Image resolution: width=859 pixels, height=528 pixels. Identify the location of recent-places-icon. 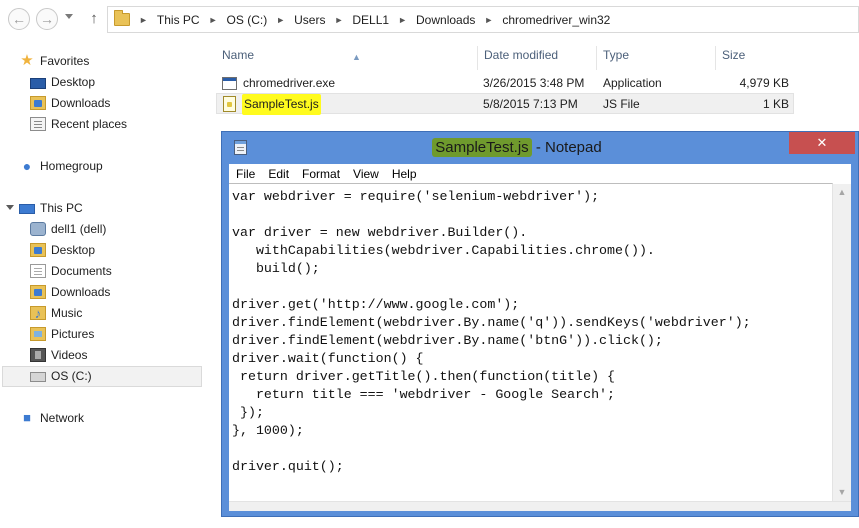
(38, 124).